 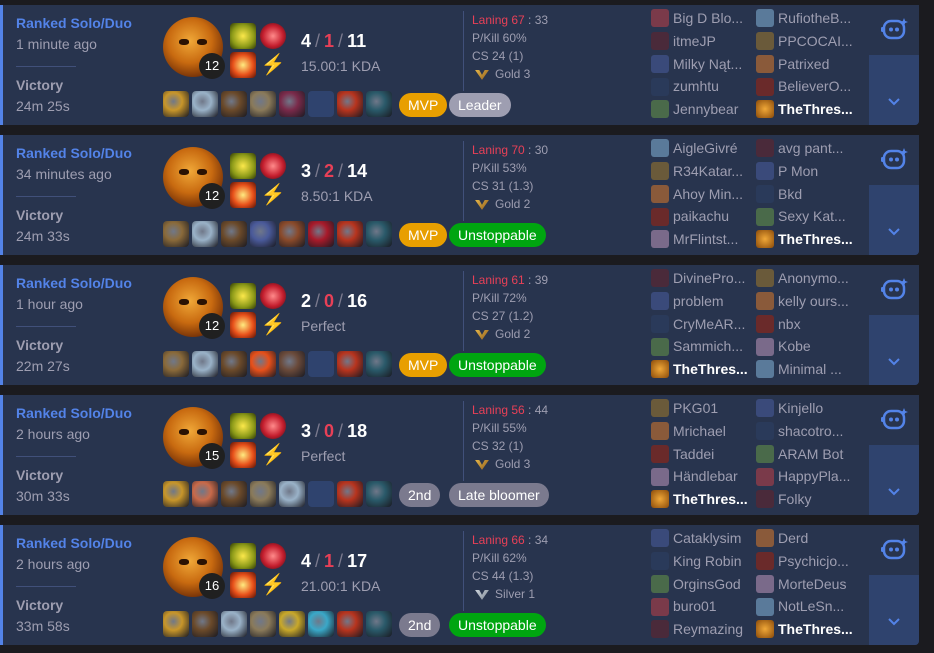 I want to click on participant: Patrixed, so click(x=808, y=64).